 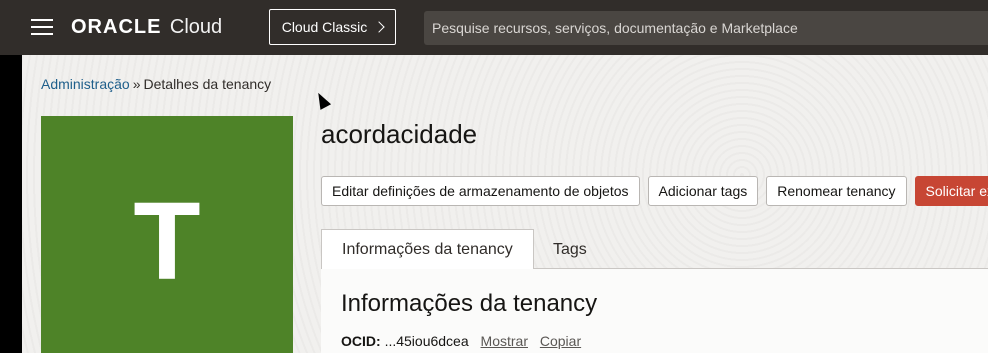 What do you see at coordinates (703, 191) in the screenshot?
I see `add-tags-button: Adicionar tags` at bounding box center [703, 191].